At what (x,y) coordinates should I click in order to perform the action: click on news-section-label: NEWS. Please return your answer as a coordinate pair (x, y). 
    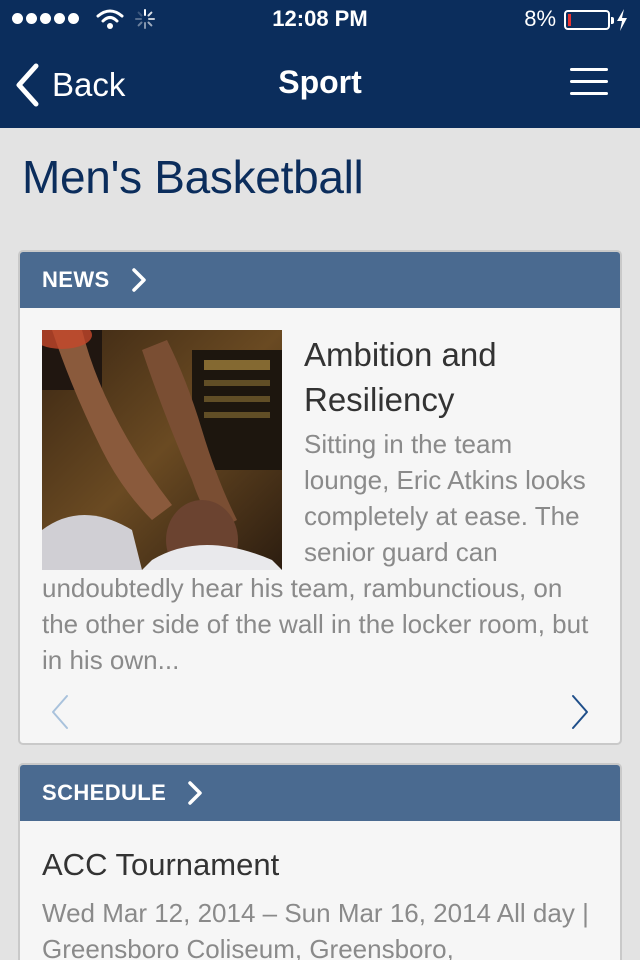
    Looking at the image, I should click on (76, 279).